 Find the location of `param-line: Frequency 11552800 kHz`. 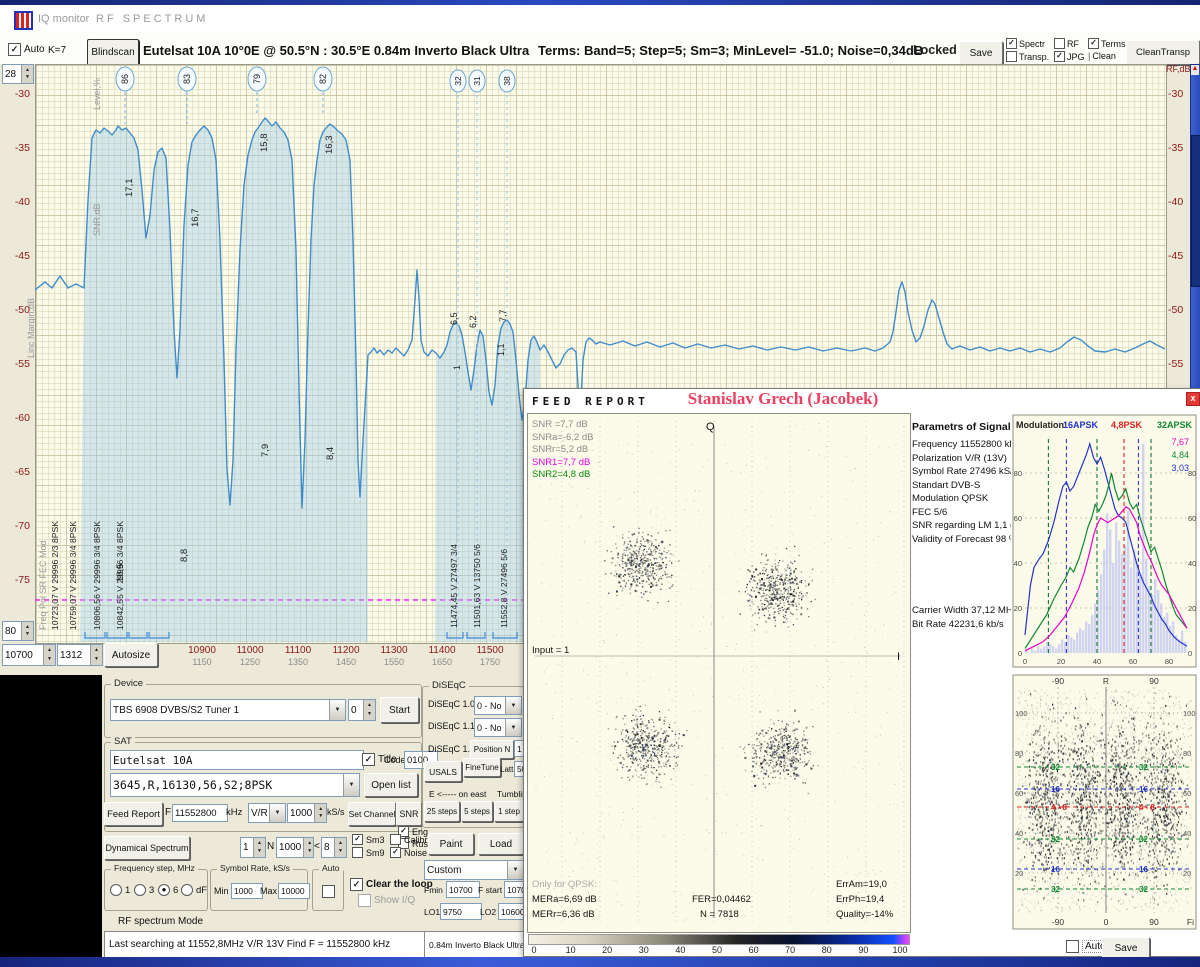

param-line: Frequency 11552800 kHz is located at coordinates (967, 444).